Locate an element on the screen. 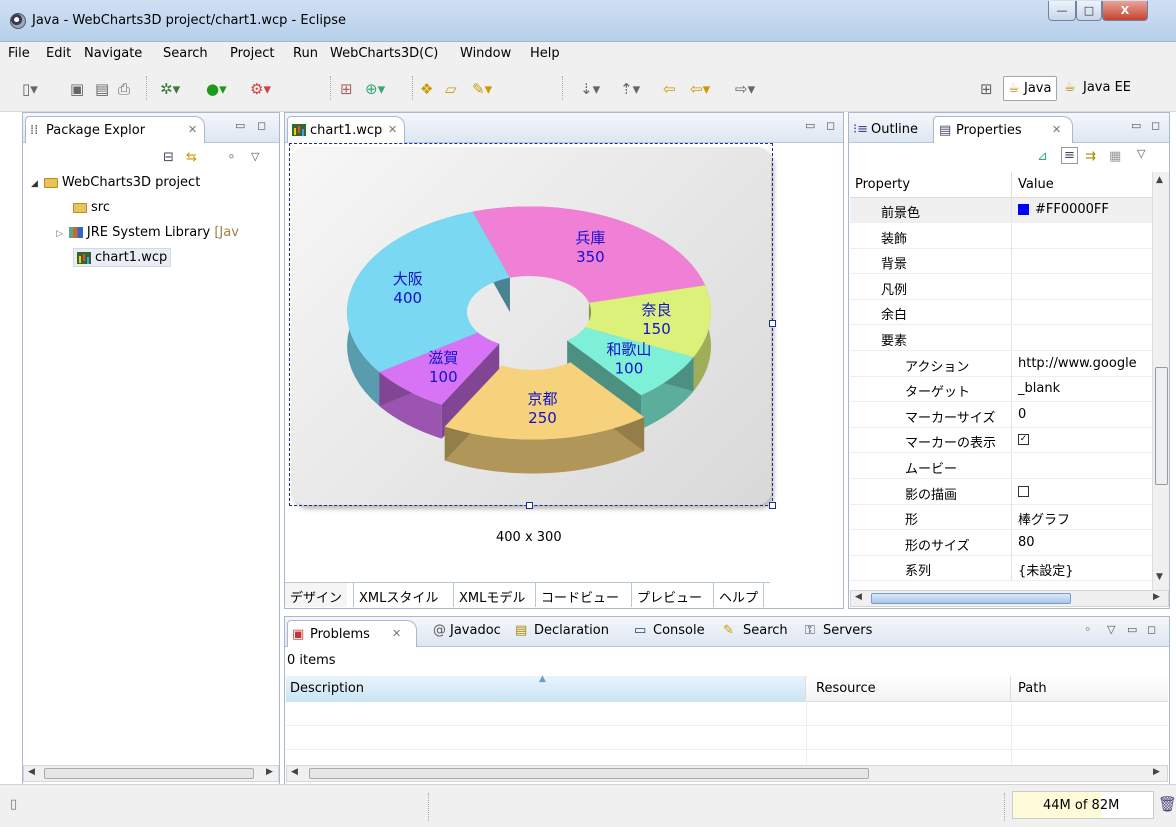 This screenshot has width=1176, height=827. filters-icon: ⚬ is located at coordinates (231, 157).